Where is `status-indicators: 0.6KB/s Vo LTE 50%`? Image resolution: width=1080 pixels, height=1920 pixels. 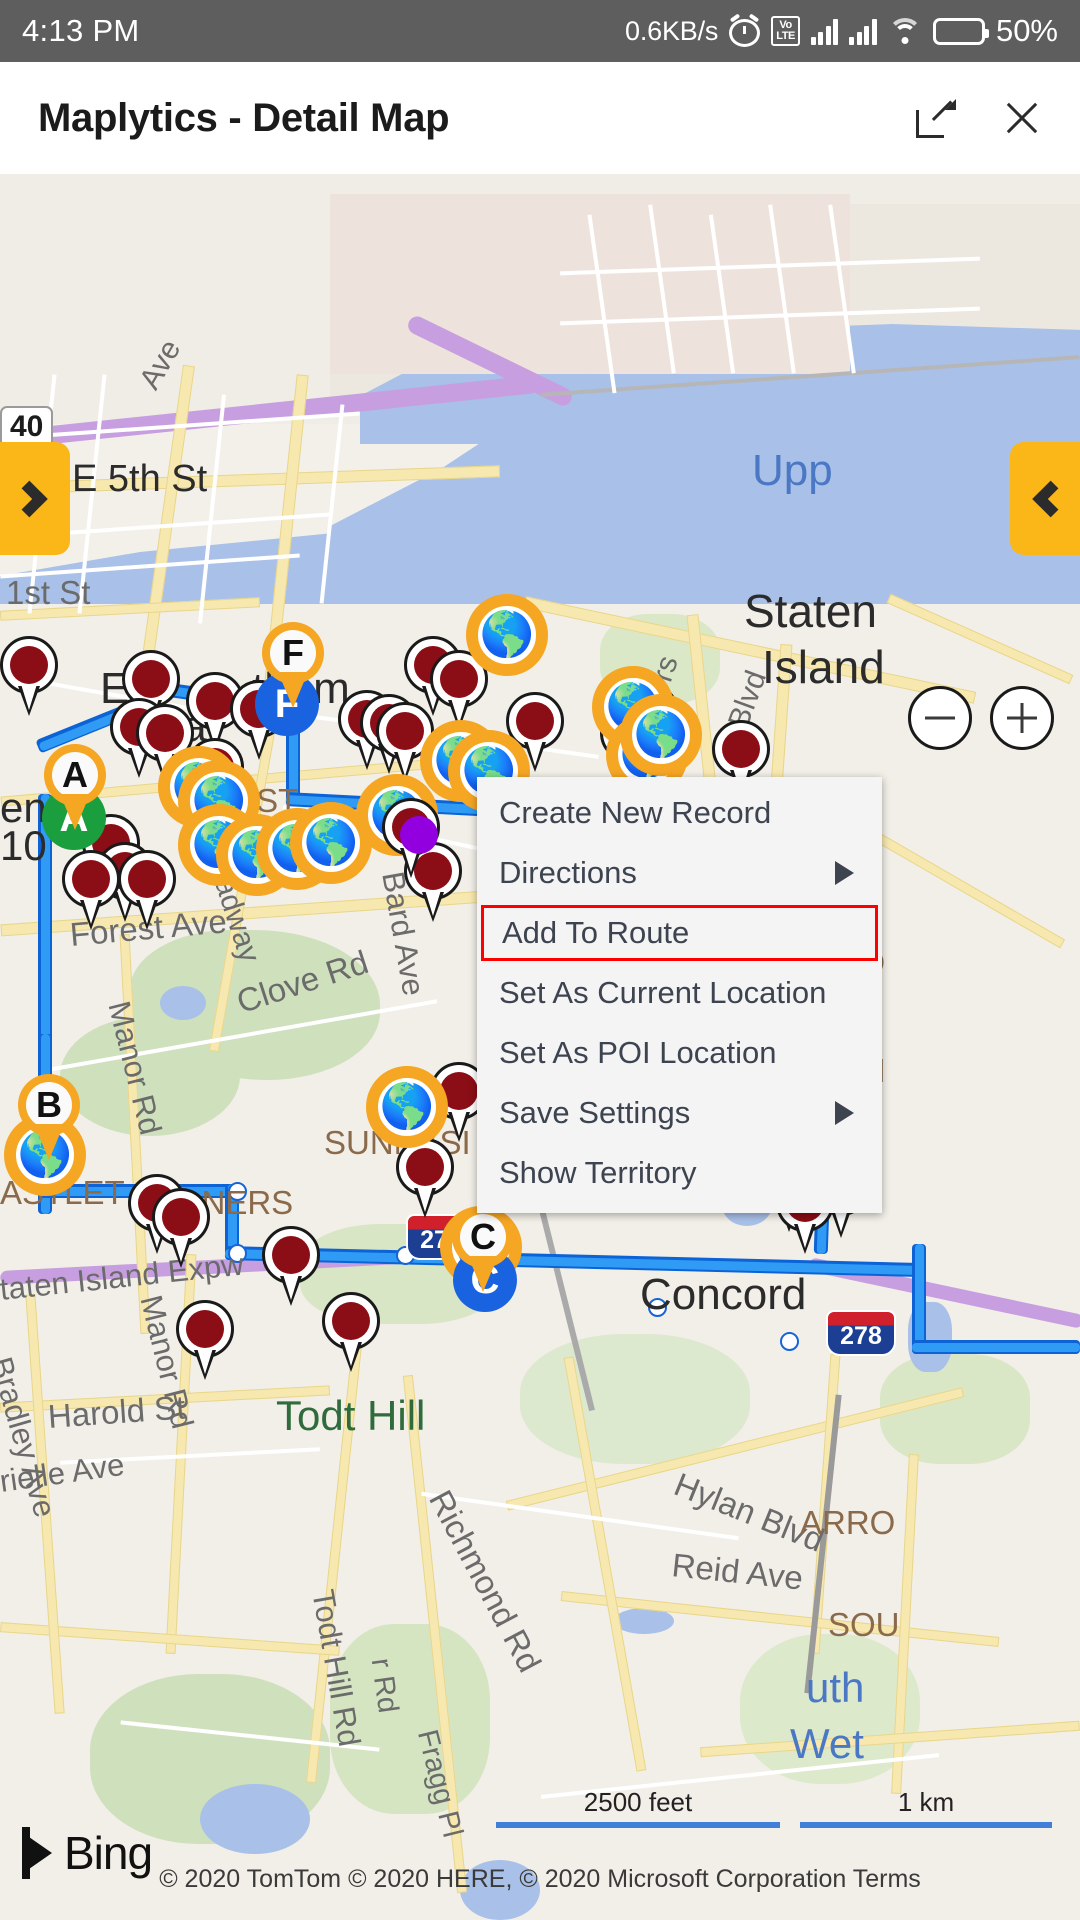 status-indicators: 0.6KB/s Vo LTE 50% is located at coordinates (841, 30).